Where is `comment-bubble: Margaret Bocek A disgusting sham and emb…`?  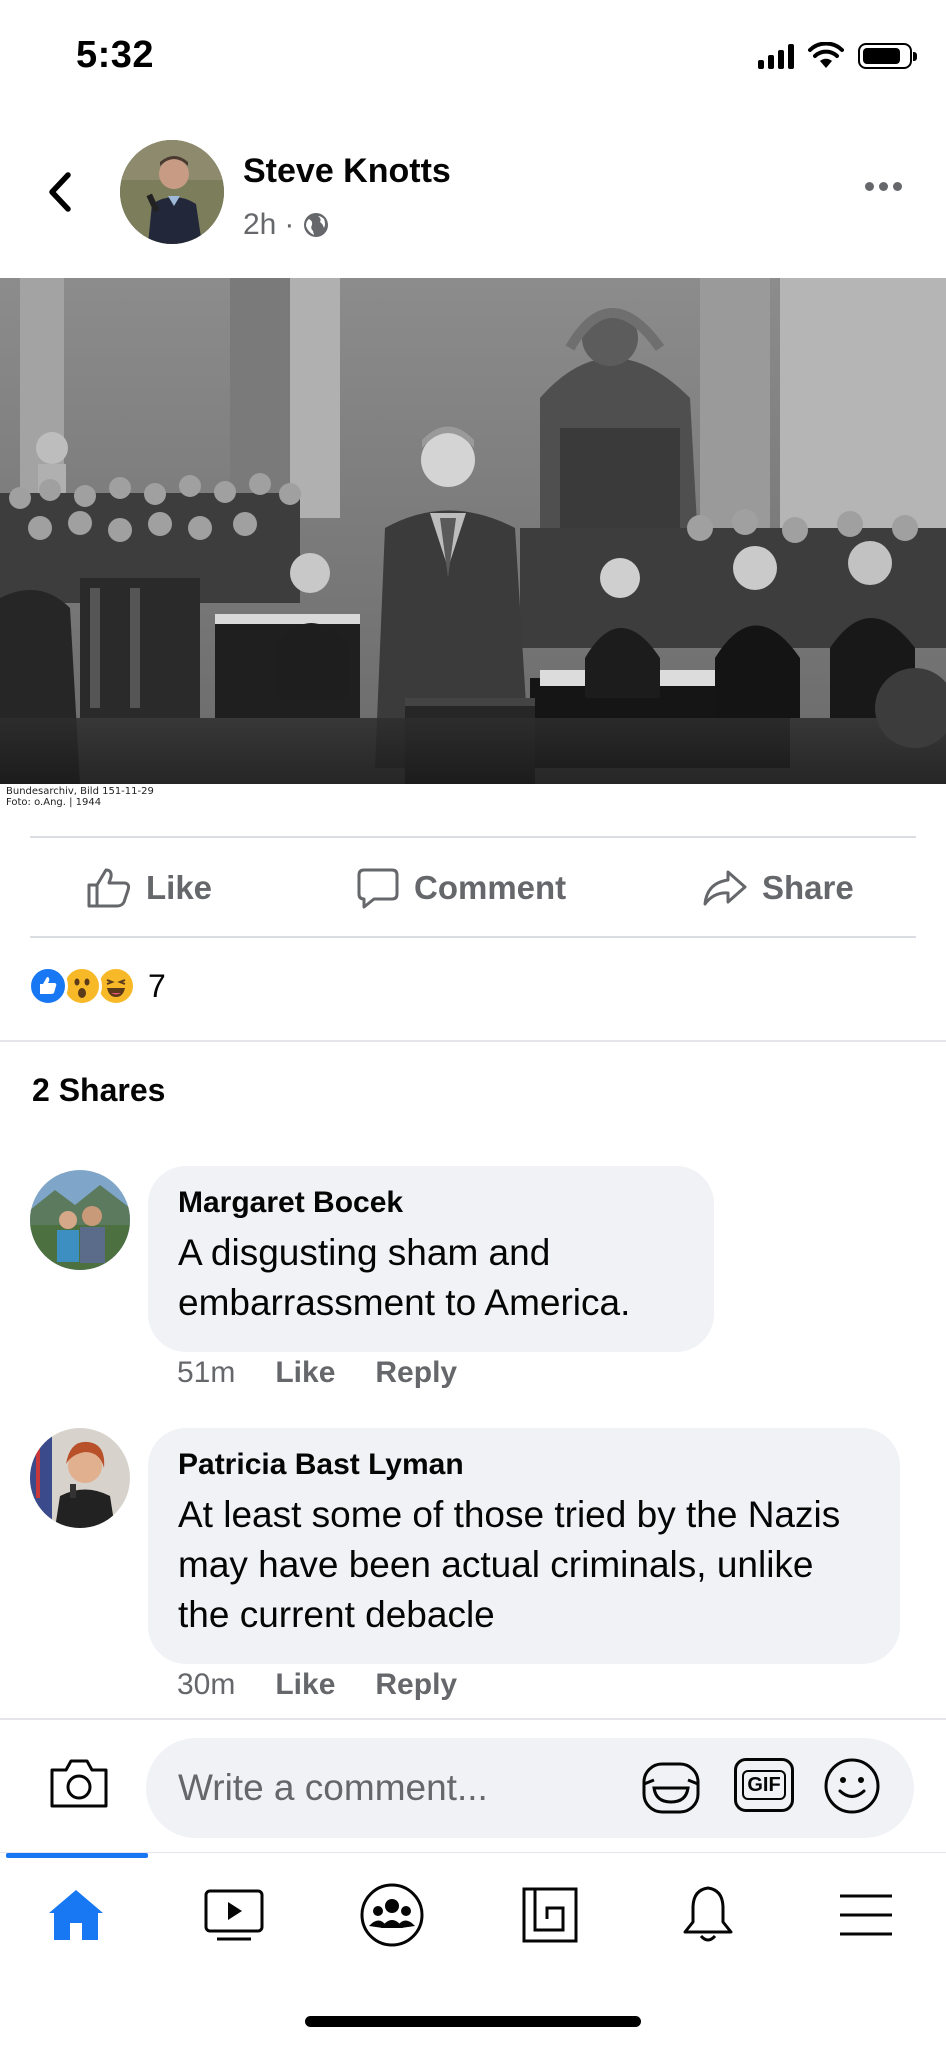 comment-bubble: Margaret Bocek A disgusting sham and emb… is located at coordinates (431, 1259).